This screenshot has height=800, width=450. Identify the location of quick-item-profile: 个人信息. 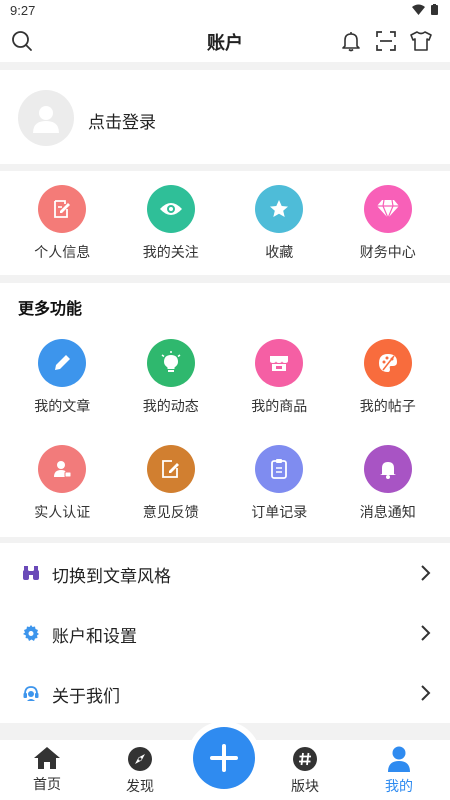
(62, 223).